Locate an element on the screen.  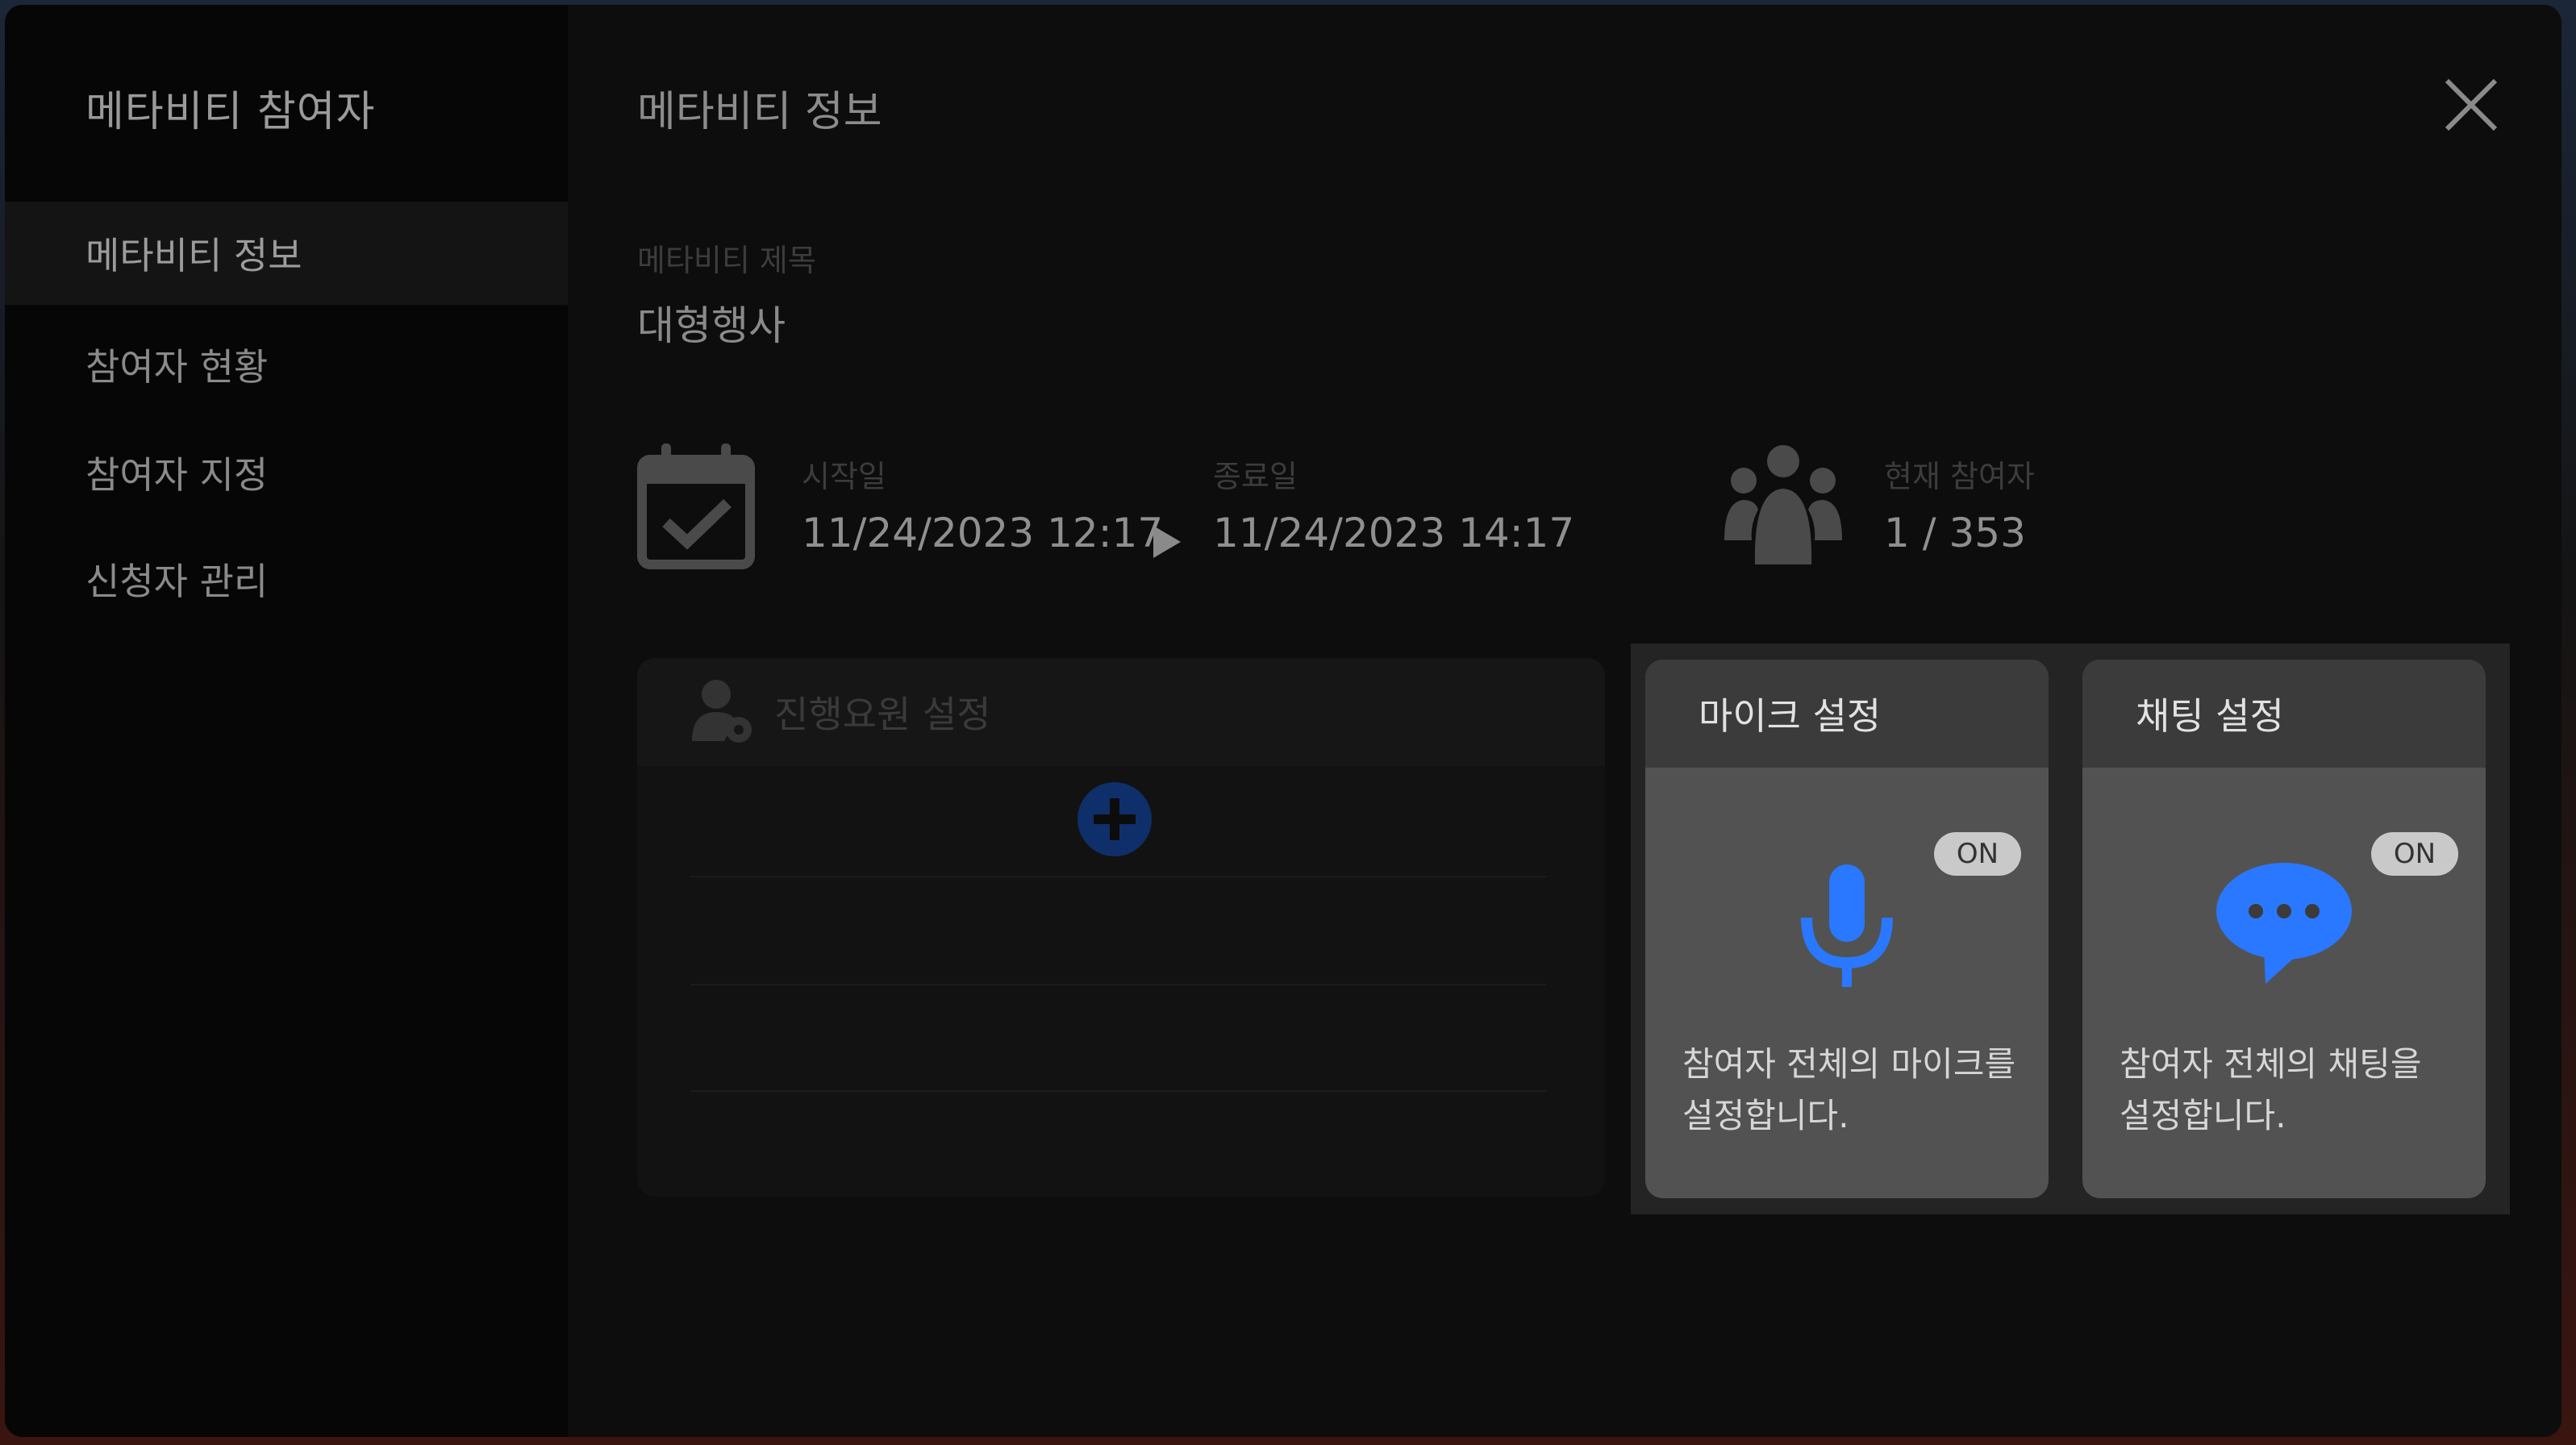
metavity-title-value: 대형행사 is located at coordinates (711, 325).